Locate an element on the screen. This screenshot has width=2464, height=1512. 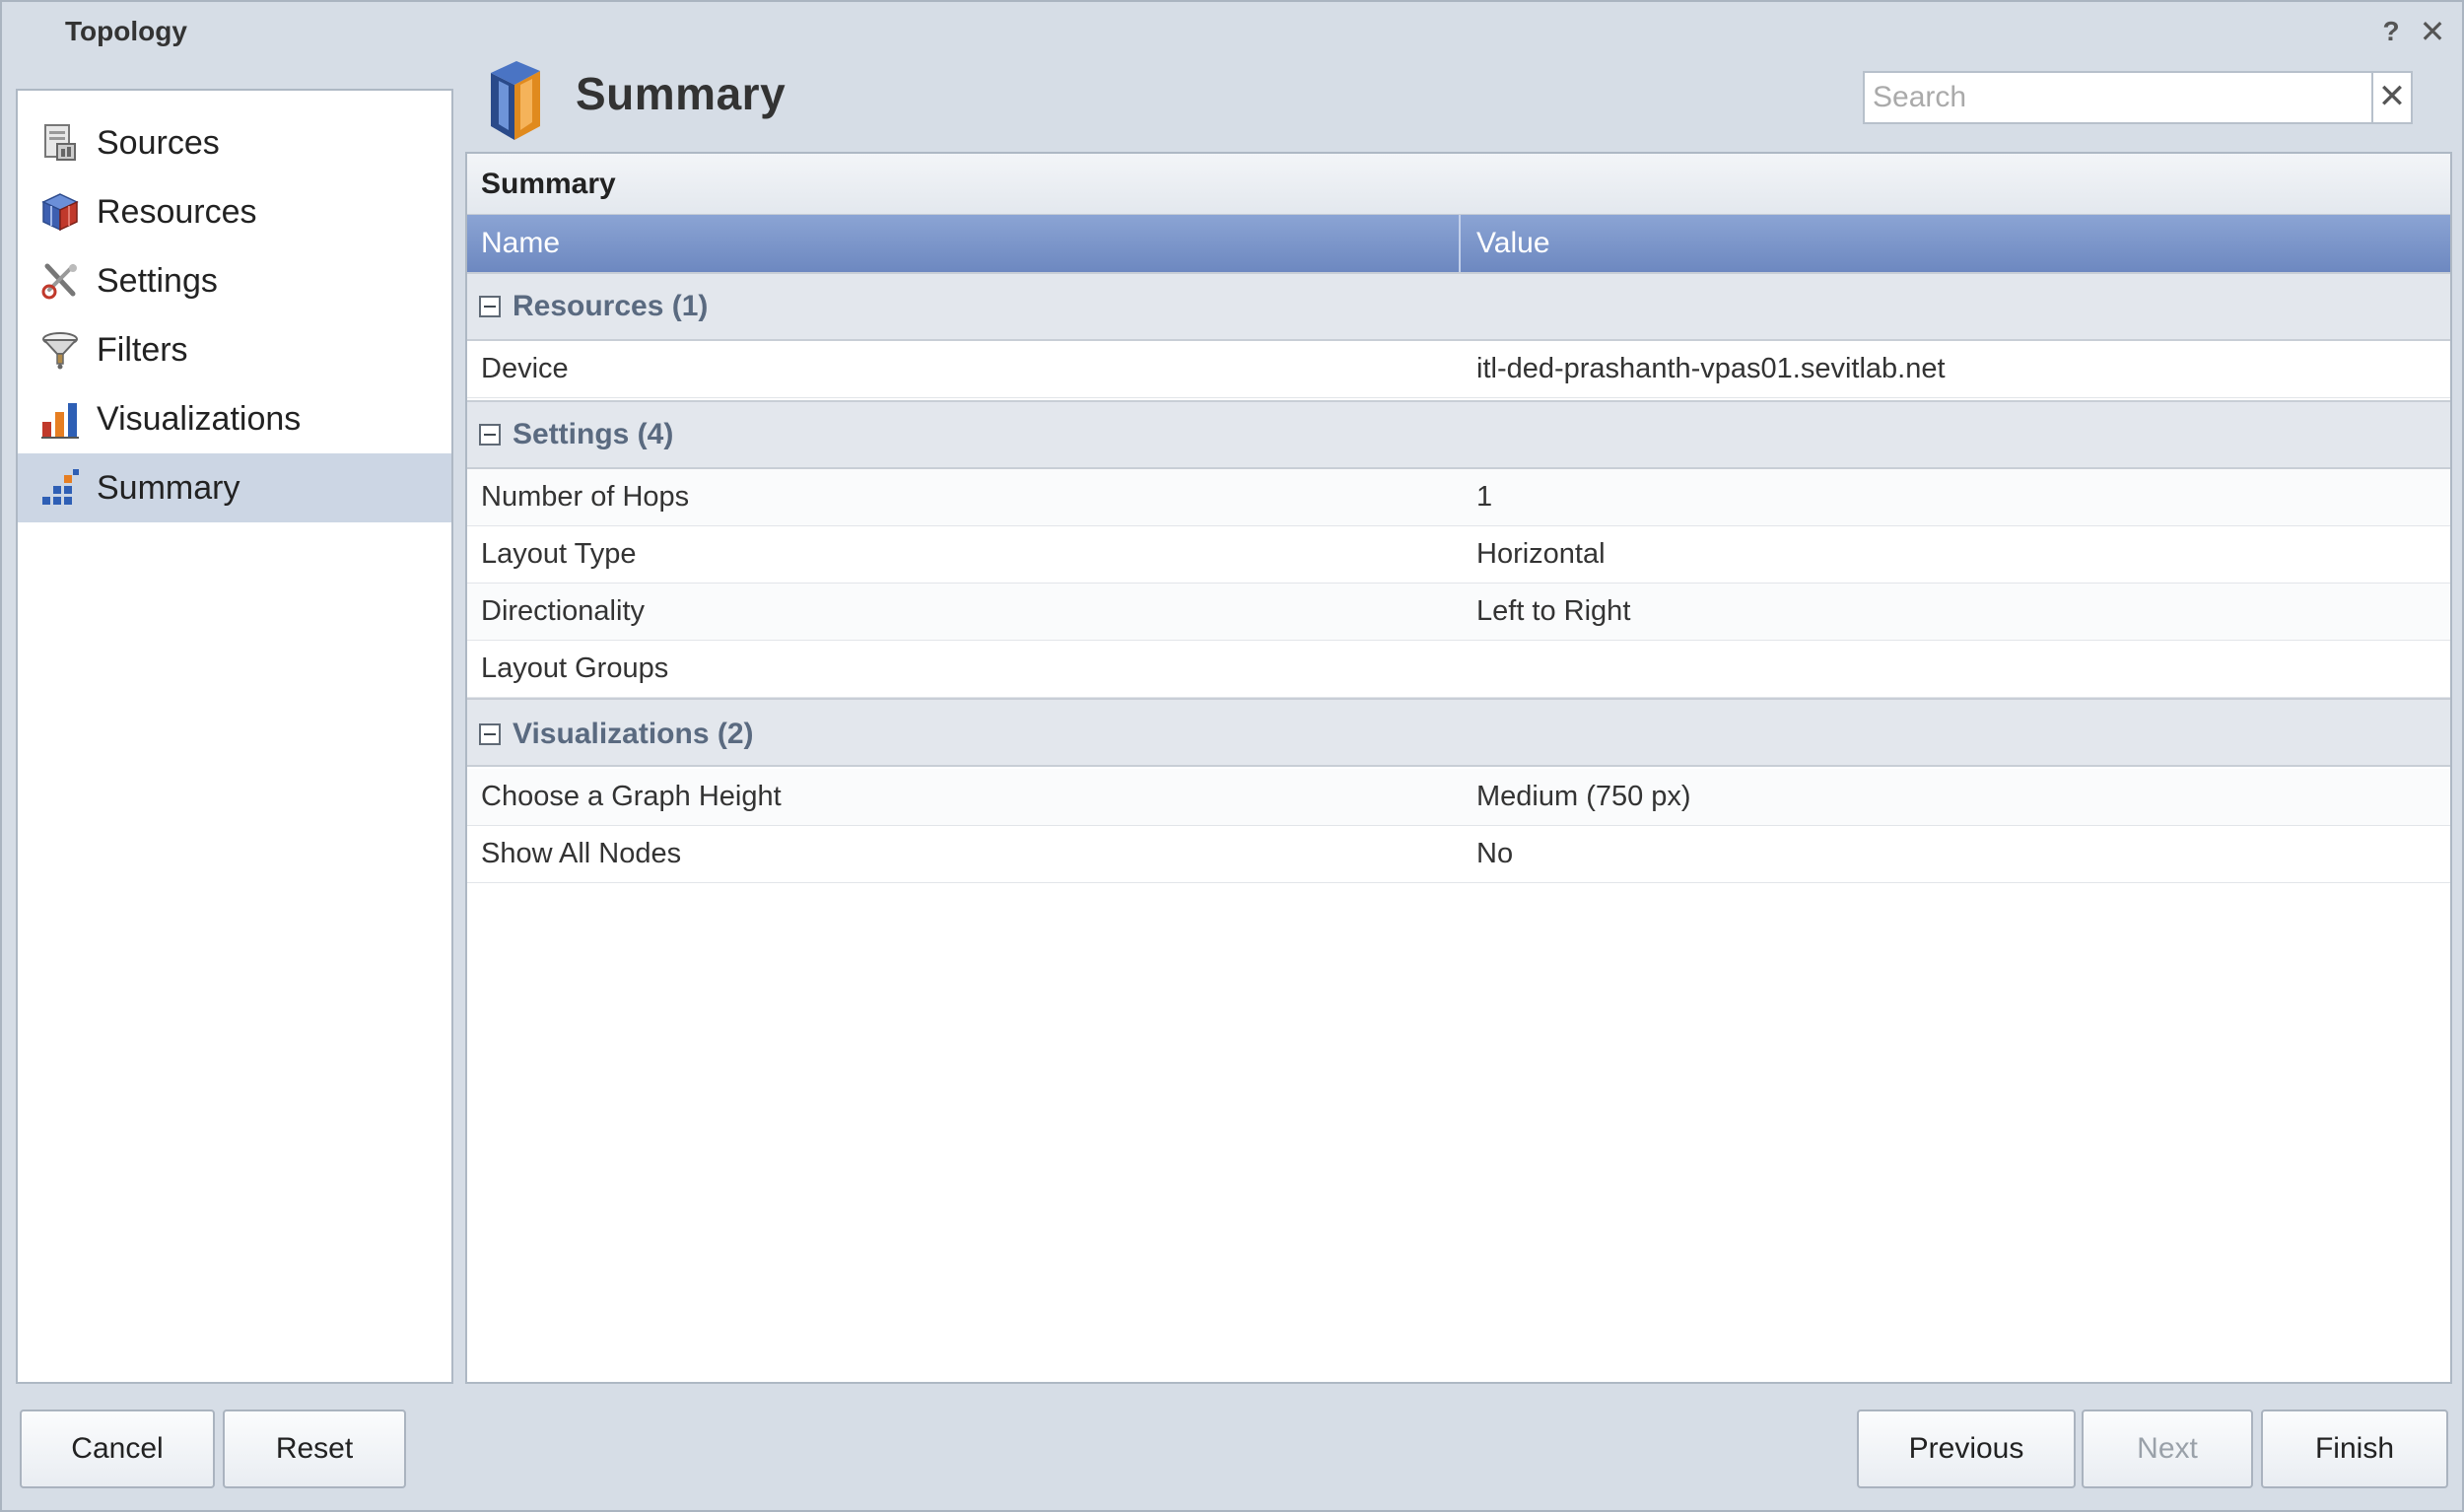
table-row: Layout Type Horizontal is located at coordinates (1458, 555).